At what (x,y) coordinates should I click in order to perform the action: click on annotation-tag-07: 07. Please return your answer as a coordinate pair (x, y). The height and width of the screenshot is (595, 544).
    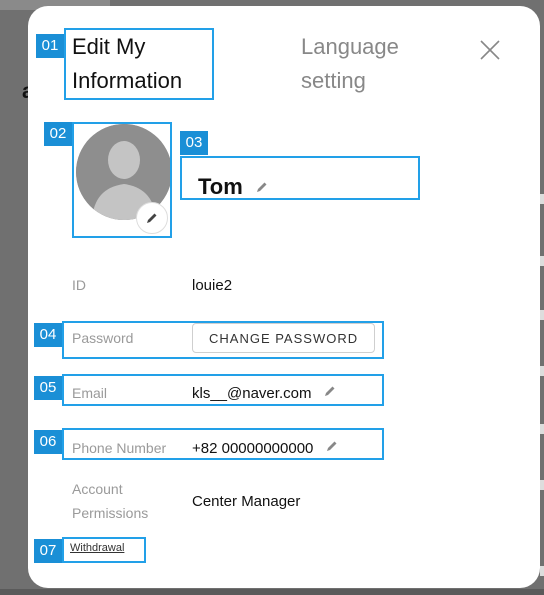
    Looking at the image, I should click on (48, 551).